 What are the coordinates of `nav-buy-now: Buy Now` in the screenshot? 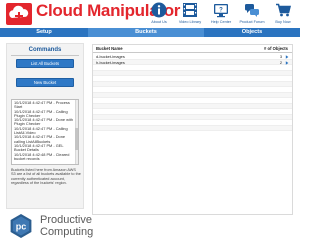 It's located at (283, 13).